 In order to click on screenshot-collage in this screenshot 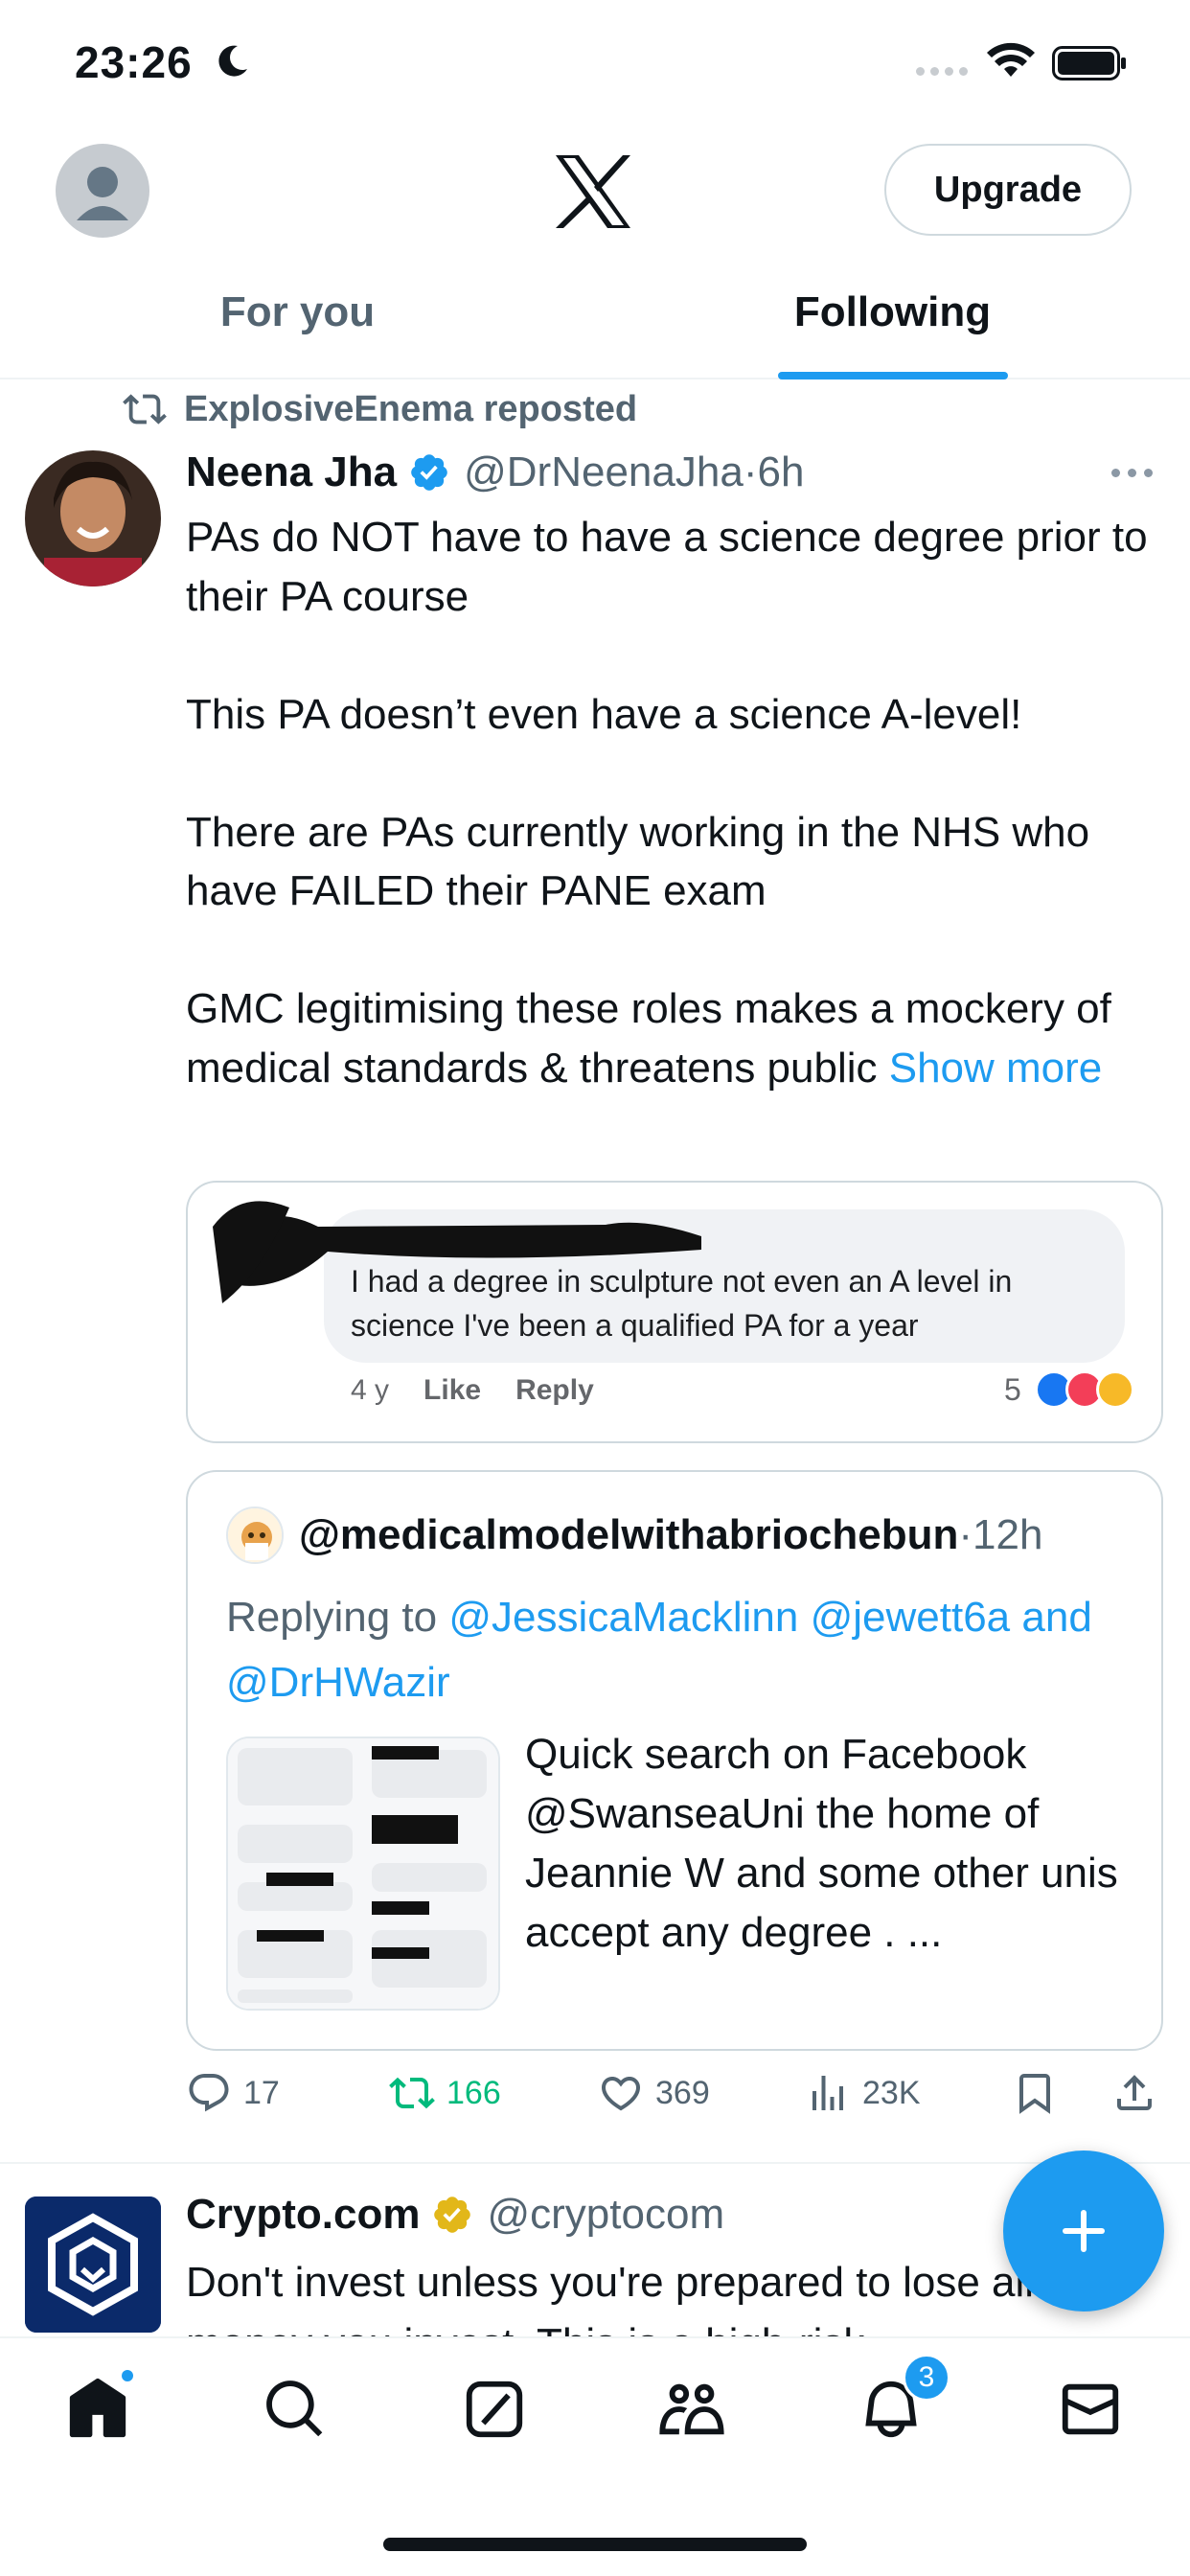, I will do `click(363, 1874)`.